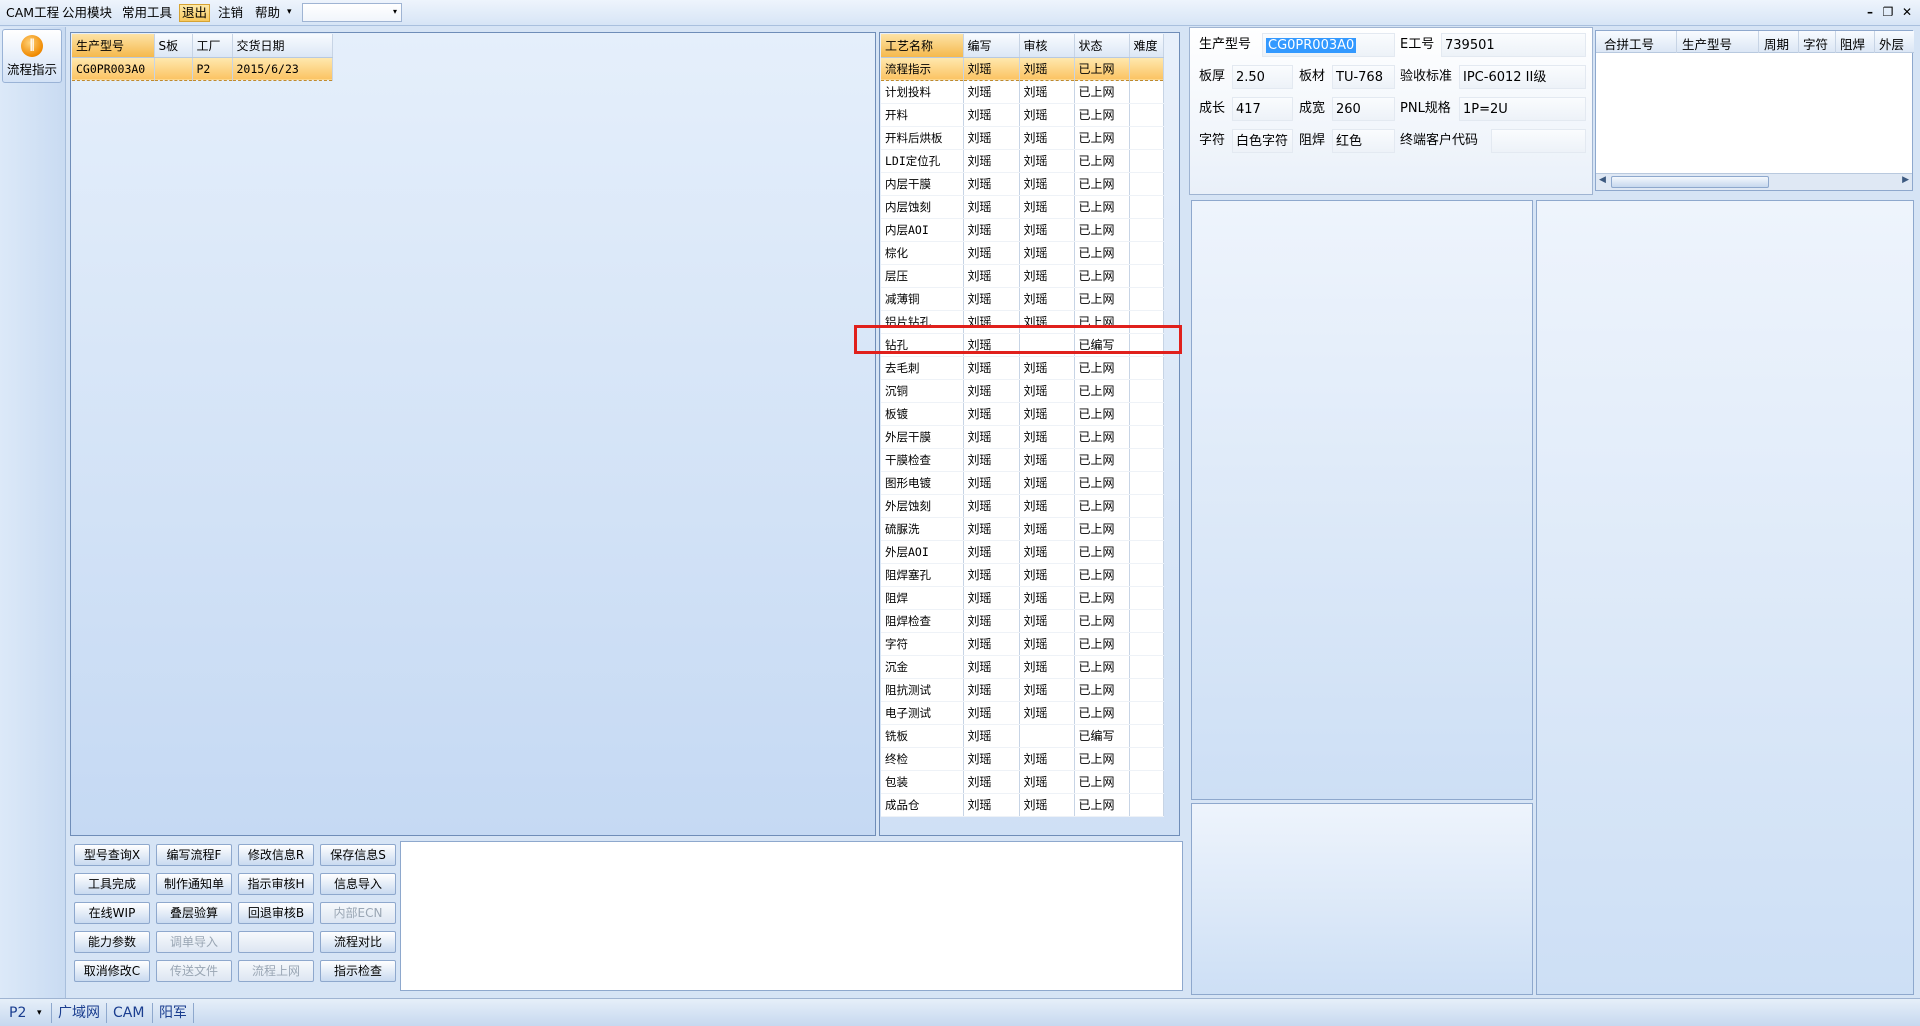 The width and height of the screenshot is (1920, 1026). What do you see at coordinates (112, 971) in the screenshot?
I see `action-button-4-0: 取消修改C` at bounding box center [112, 971].